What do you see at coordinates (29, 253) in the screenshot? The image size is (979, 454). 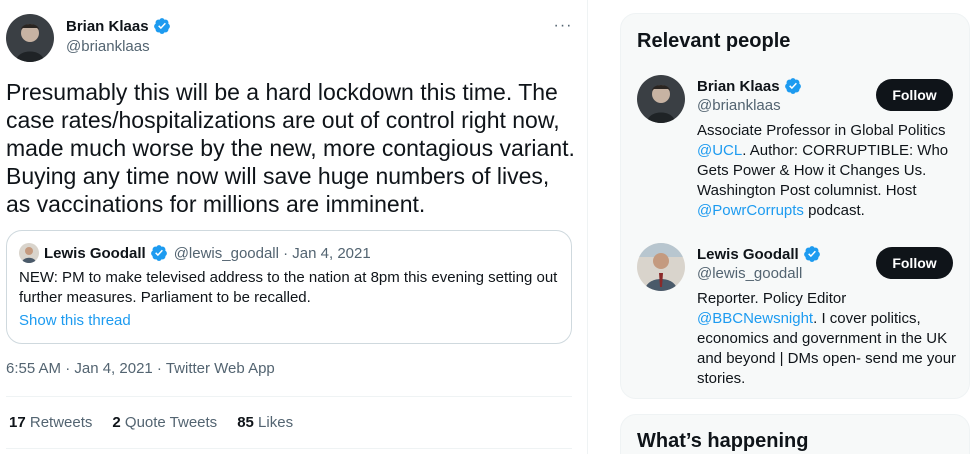 I see `quote-author-avatar` at bounding box center [29, 253].